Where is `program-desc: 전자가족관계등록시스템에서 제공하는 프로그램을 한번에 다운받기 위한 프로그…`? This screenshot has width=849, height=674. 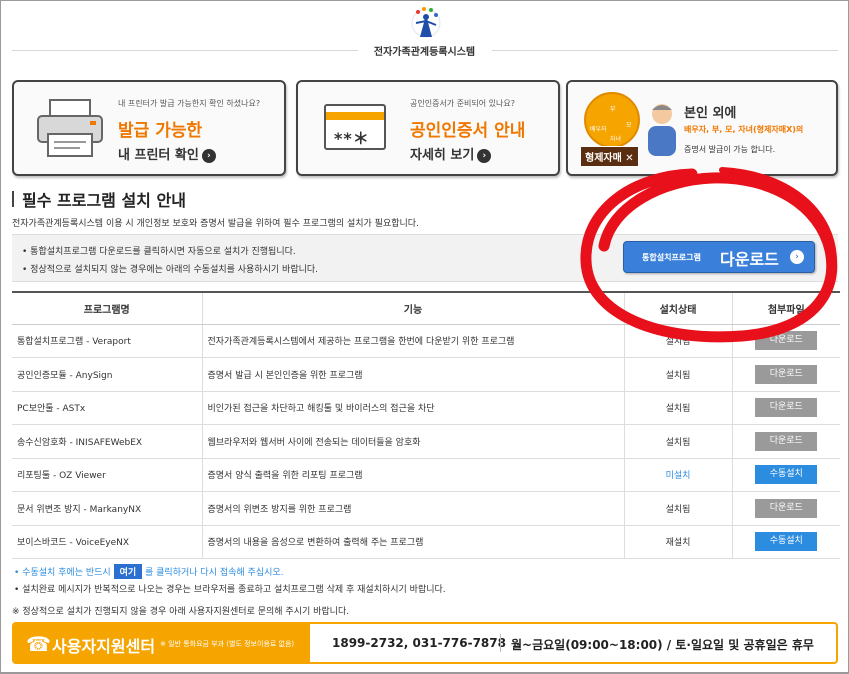 program-desc: 전자가족관계등록시스템에서 제공하는 프로그램을 한번에 다운받기 위한 프로그… is located at coordinates (412, 341).